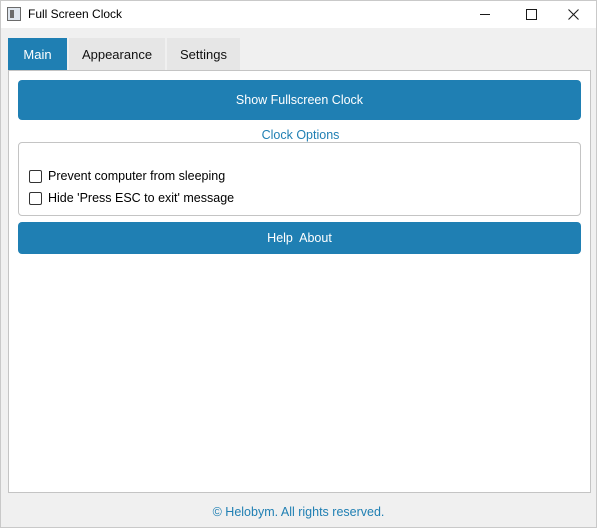  Describe the element at coordinates (35, 198) in the screenshot. I see `hide-esc-message-checkbox` at that location.